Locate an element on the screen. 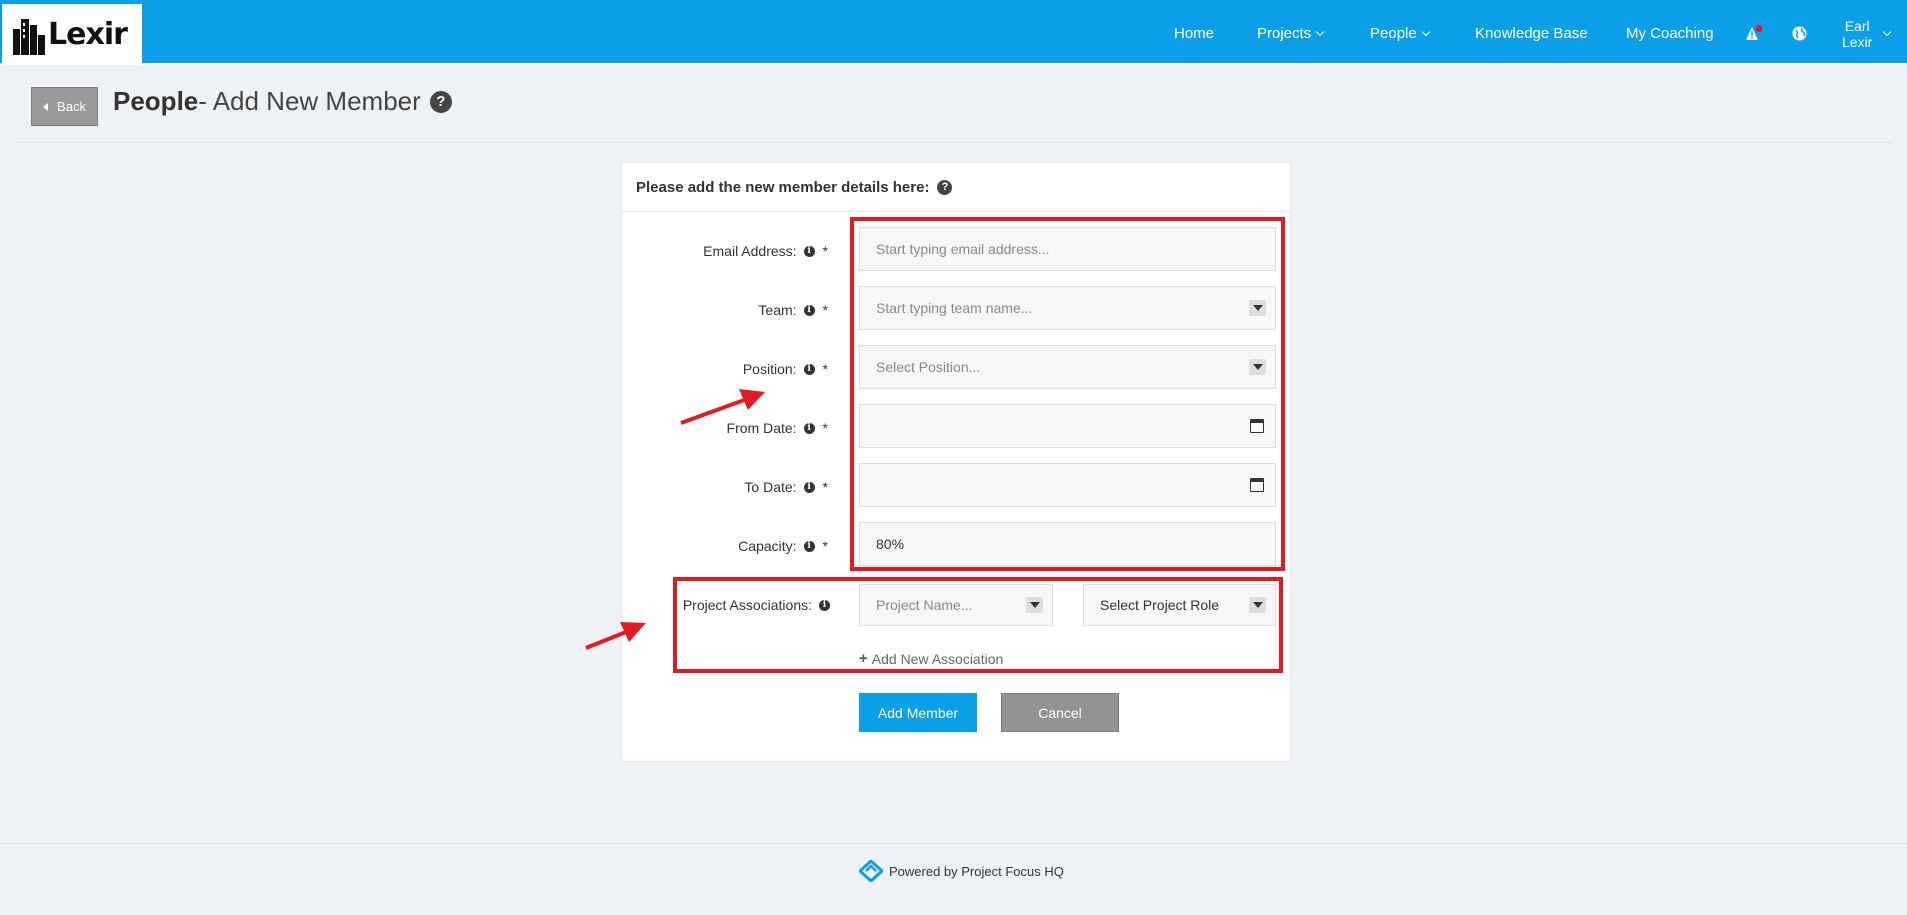 Image resolution: width=1907 pixels, height=915 pixels. footer-text: Powered by Project Focus HQ is located at coordinates (976, 871).